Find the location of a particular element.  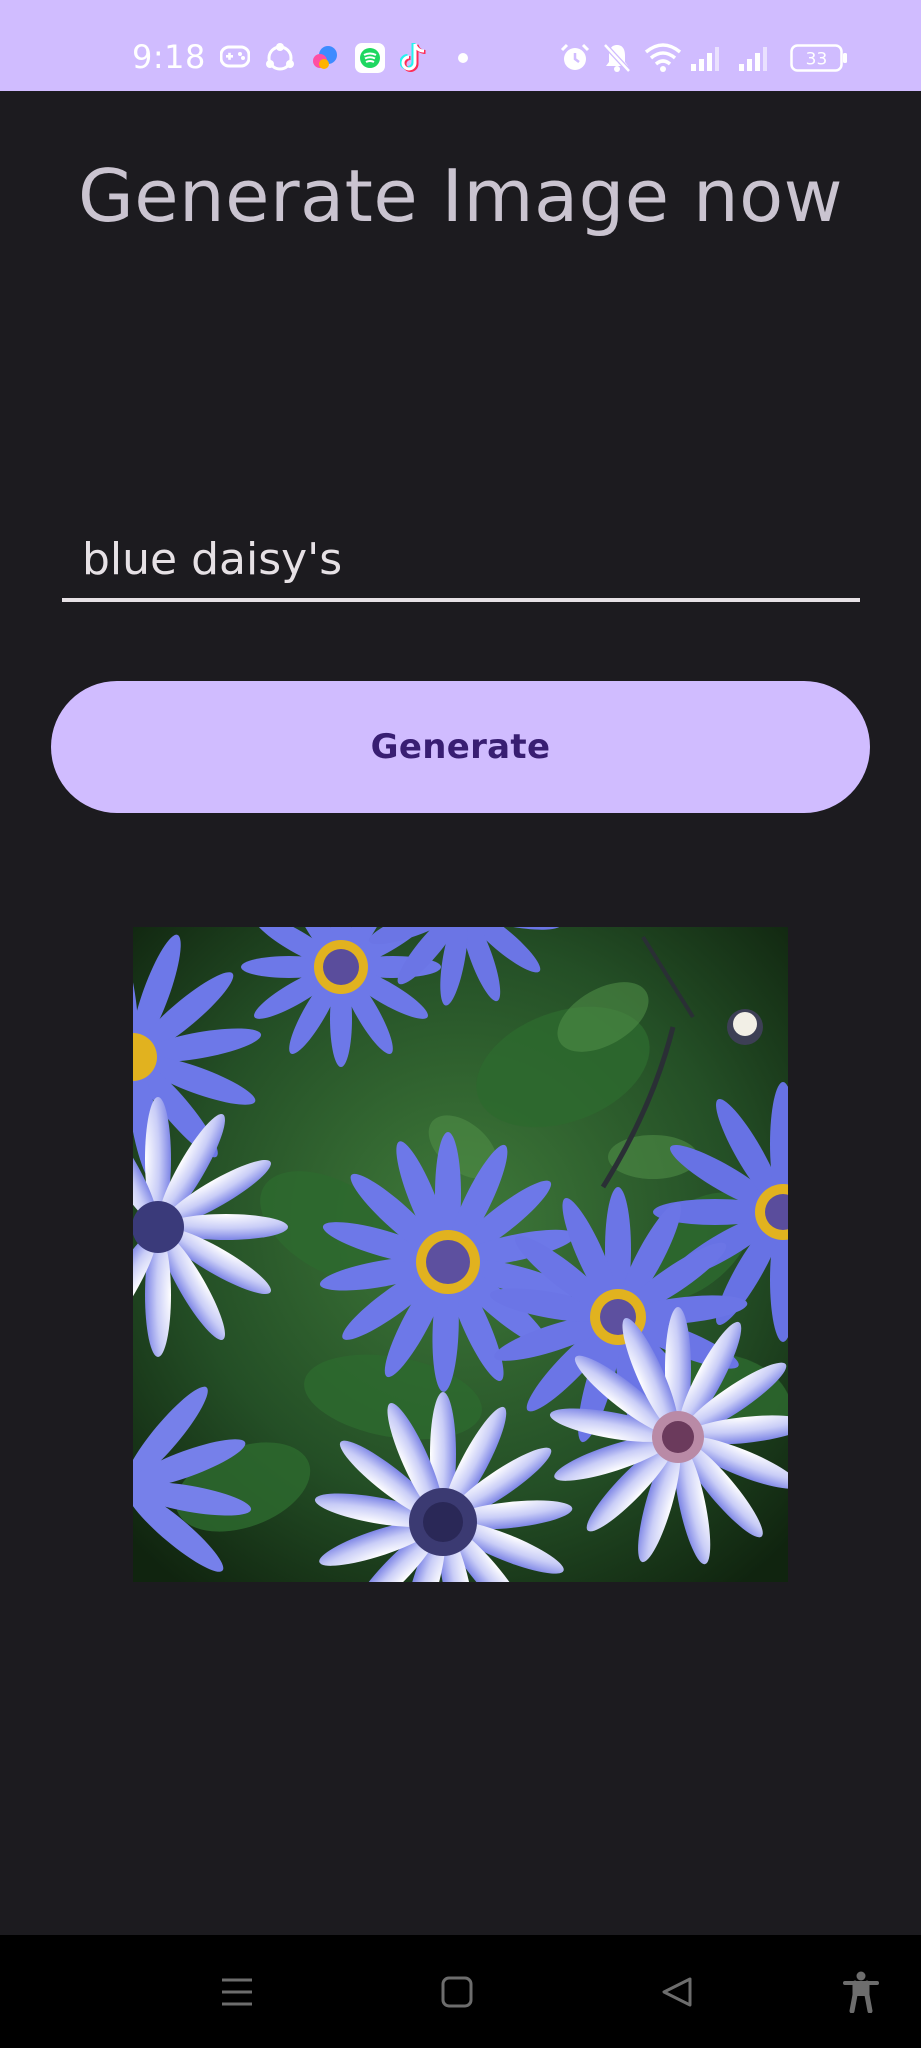

status-bar: 9:18 33 is located at coordinates (460, 45).